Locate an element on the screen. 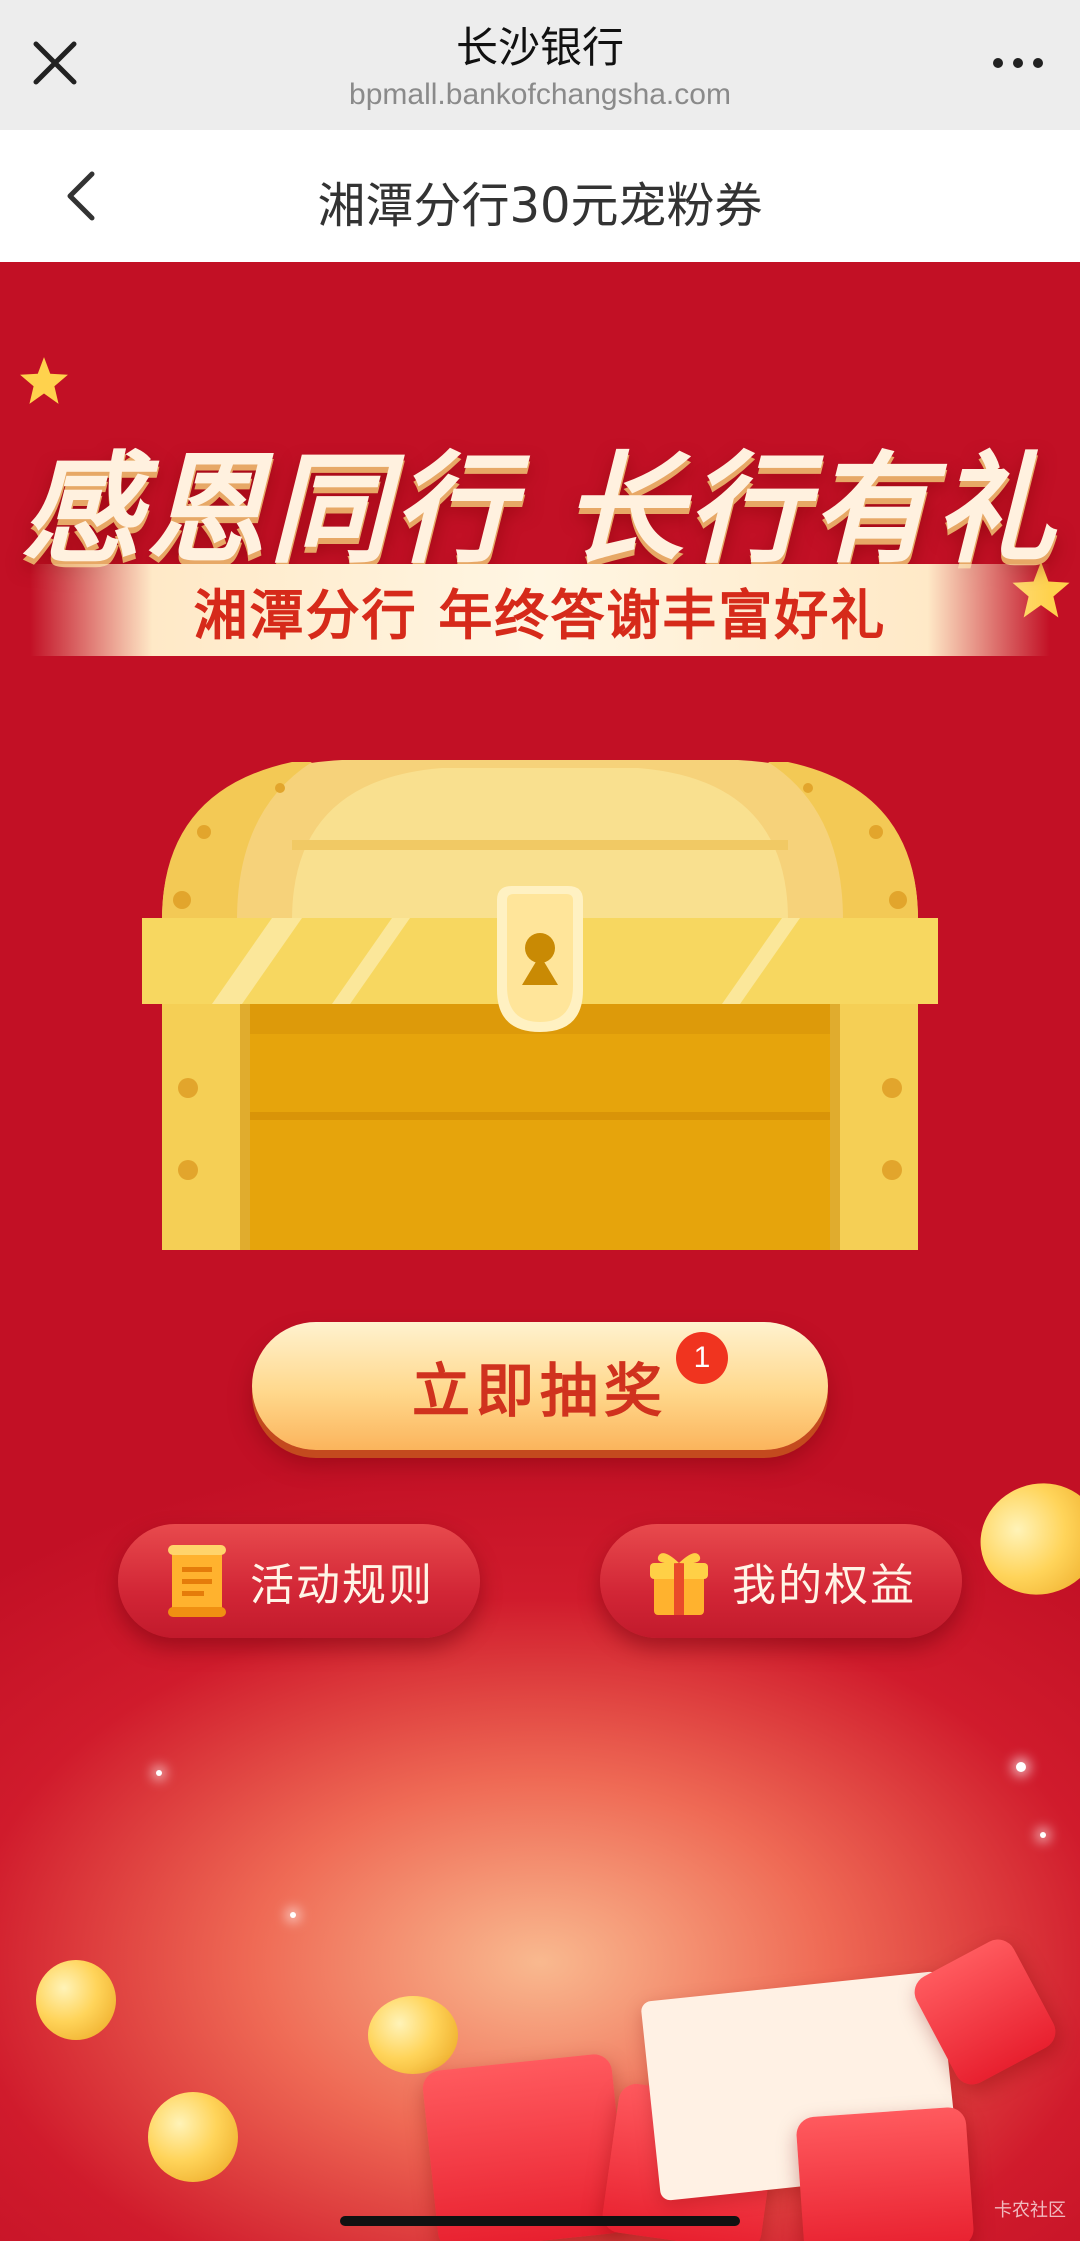 This screenshot has height=2241, width=1080. my-benefits-label: 我的权益 is located at coordinates (824, 1585).